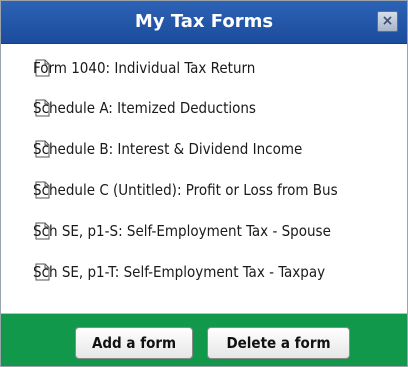  Describe the element at coordinates (134, 343) in the screenshot. I see `add-form-button: Add a form` at that location.